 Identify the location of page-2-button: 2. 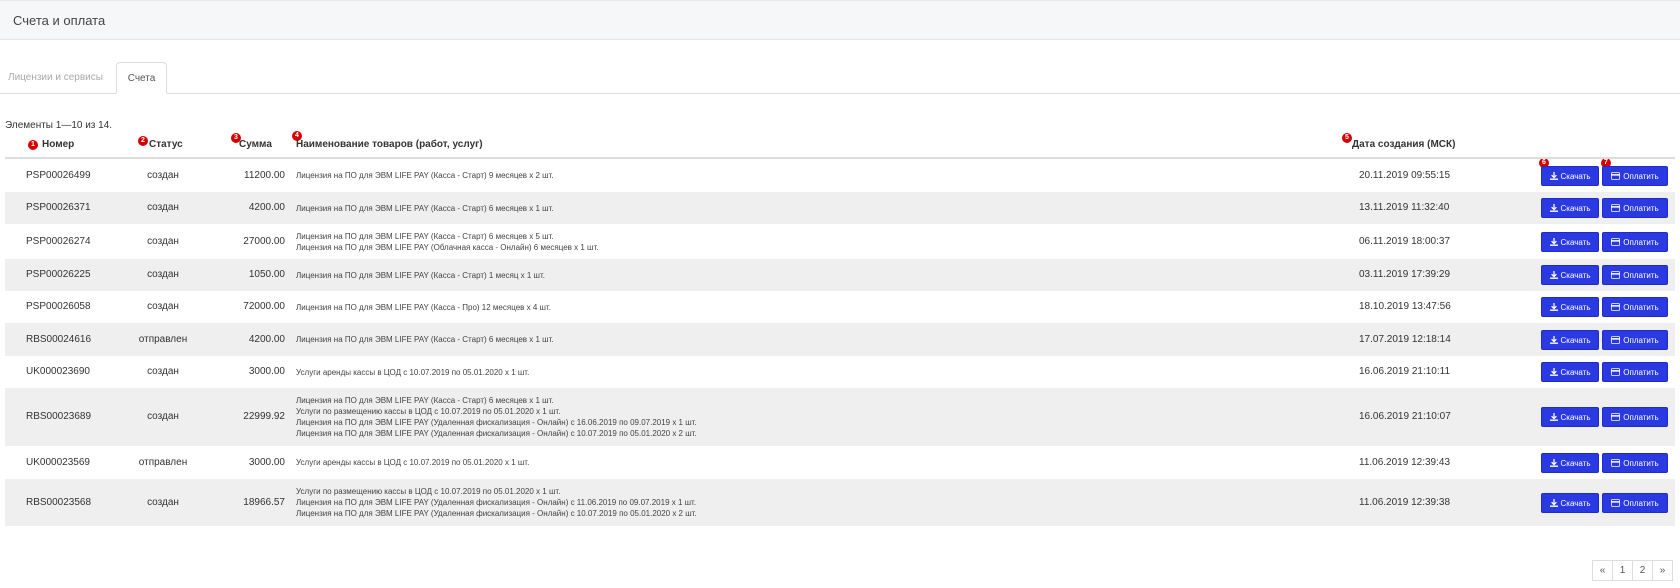
(1642, 570).